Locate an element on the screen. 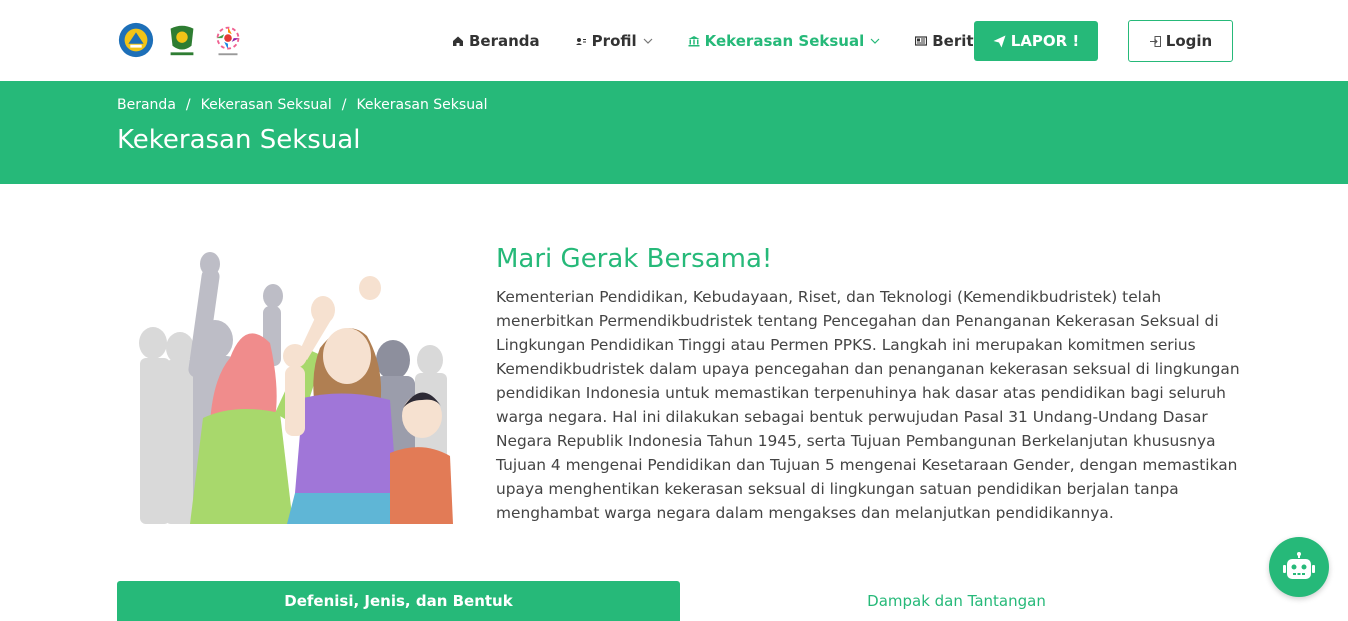 Image resolution: width=1348 pixels, height=621 pixels. page-title: Kekerasan Seksual is located at coordinates (239, 140).